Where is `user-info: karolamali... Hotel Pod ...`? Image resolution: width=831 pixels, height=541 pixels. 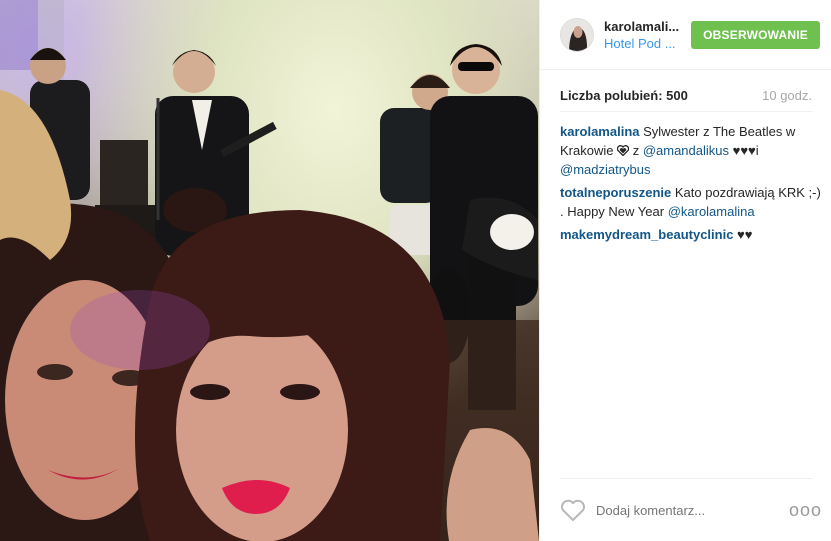 user-info: karolamali... Hotel Pod ... is located at coordinates (647, 35).